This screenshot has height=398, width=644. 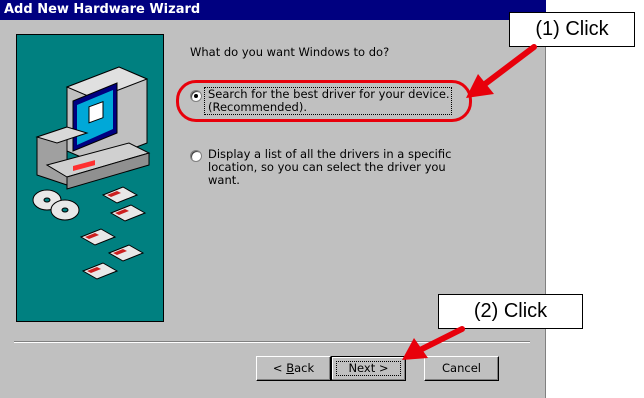 What do you see at coordinates (272, 342) in the screenshot?
I see `button-separator` at bounding box center [272, 342].